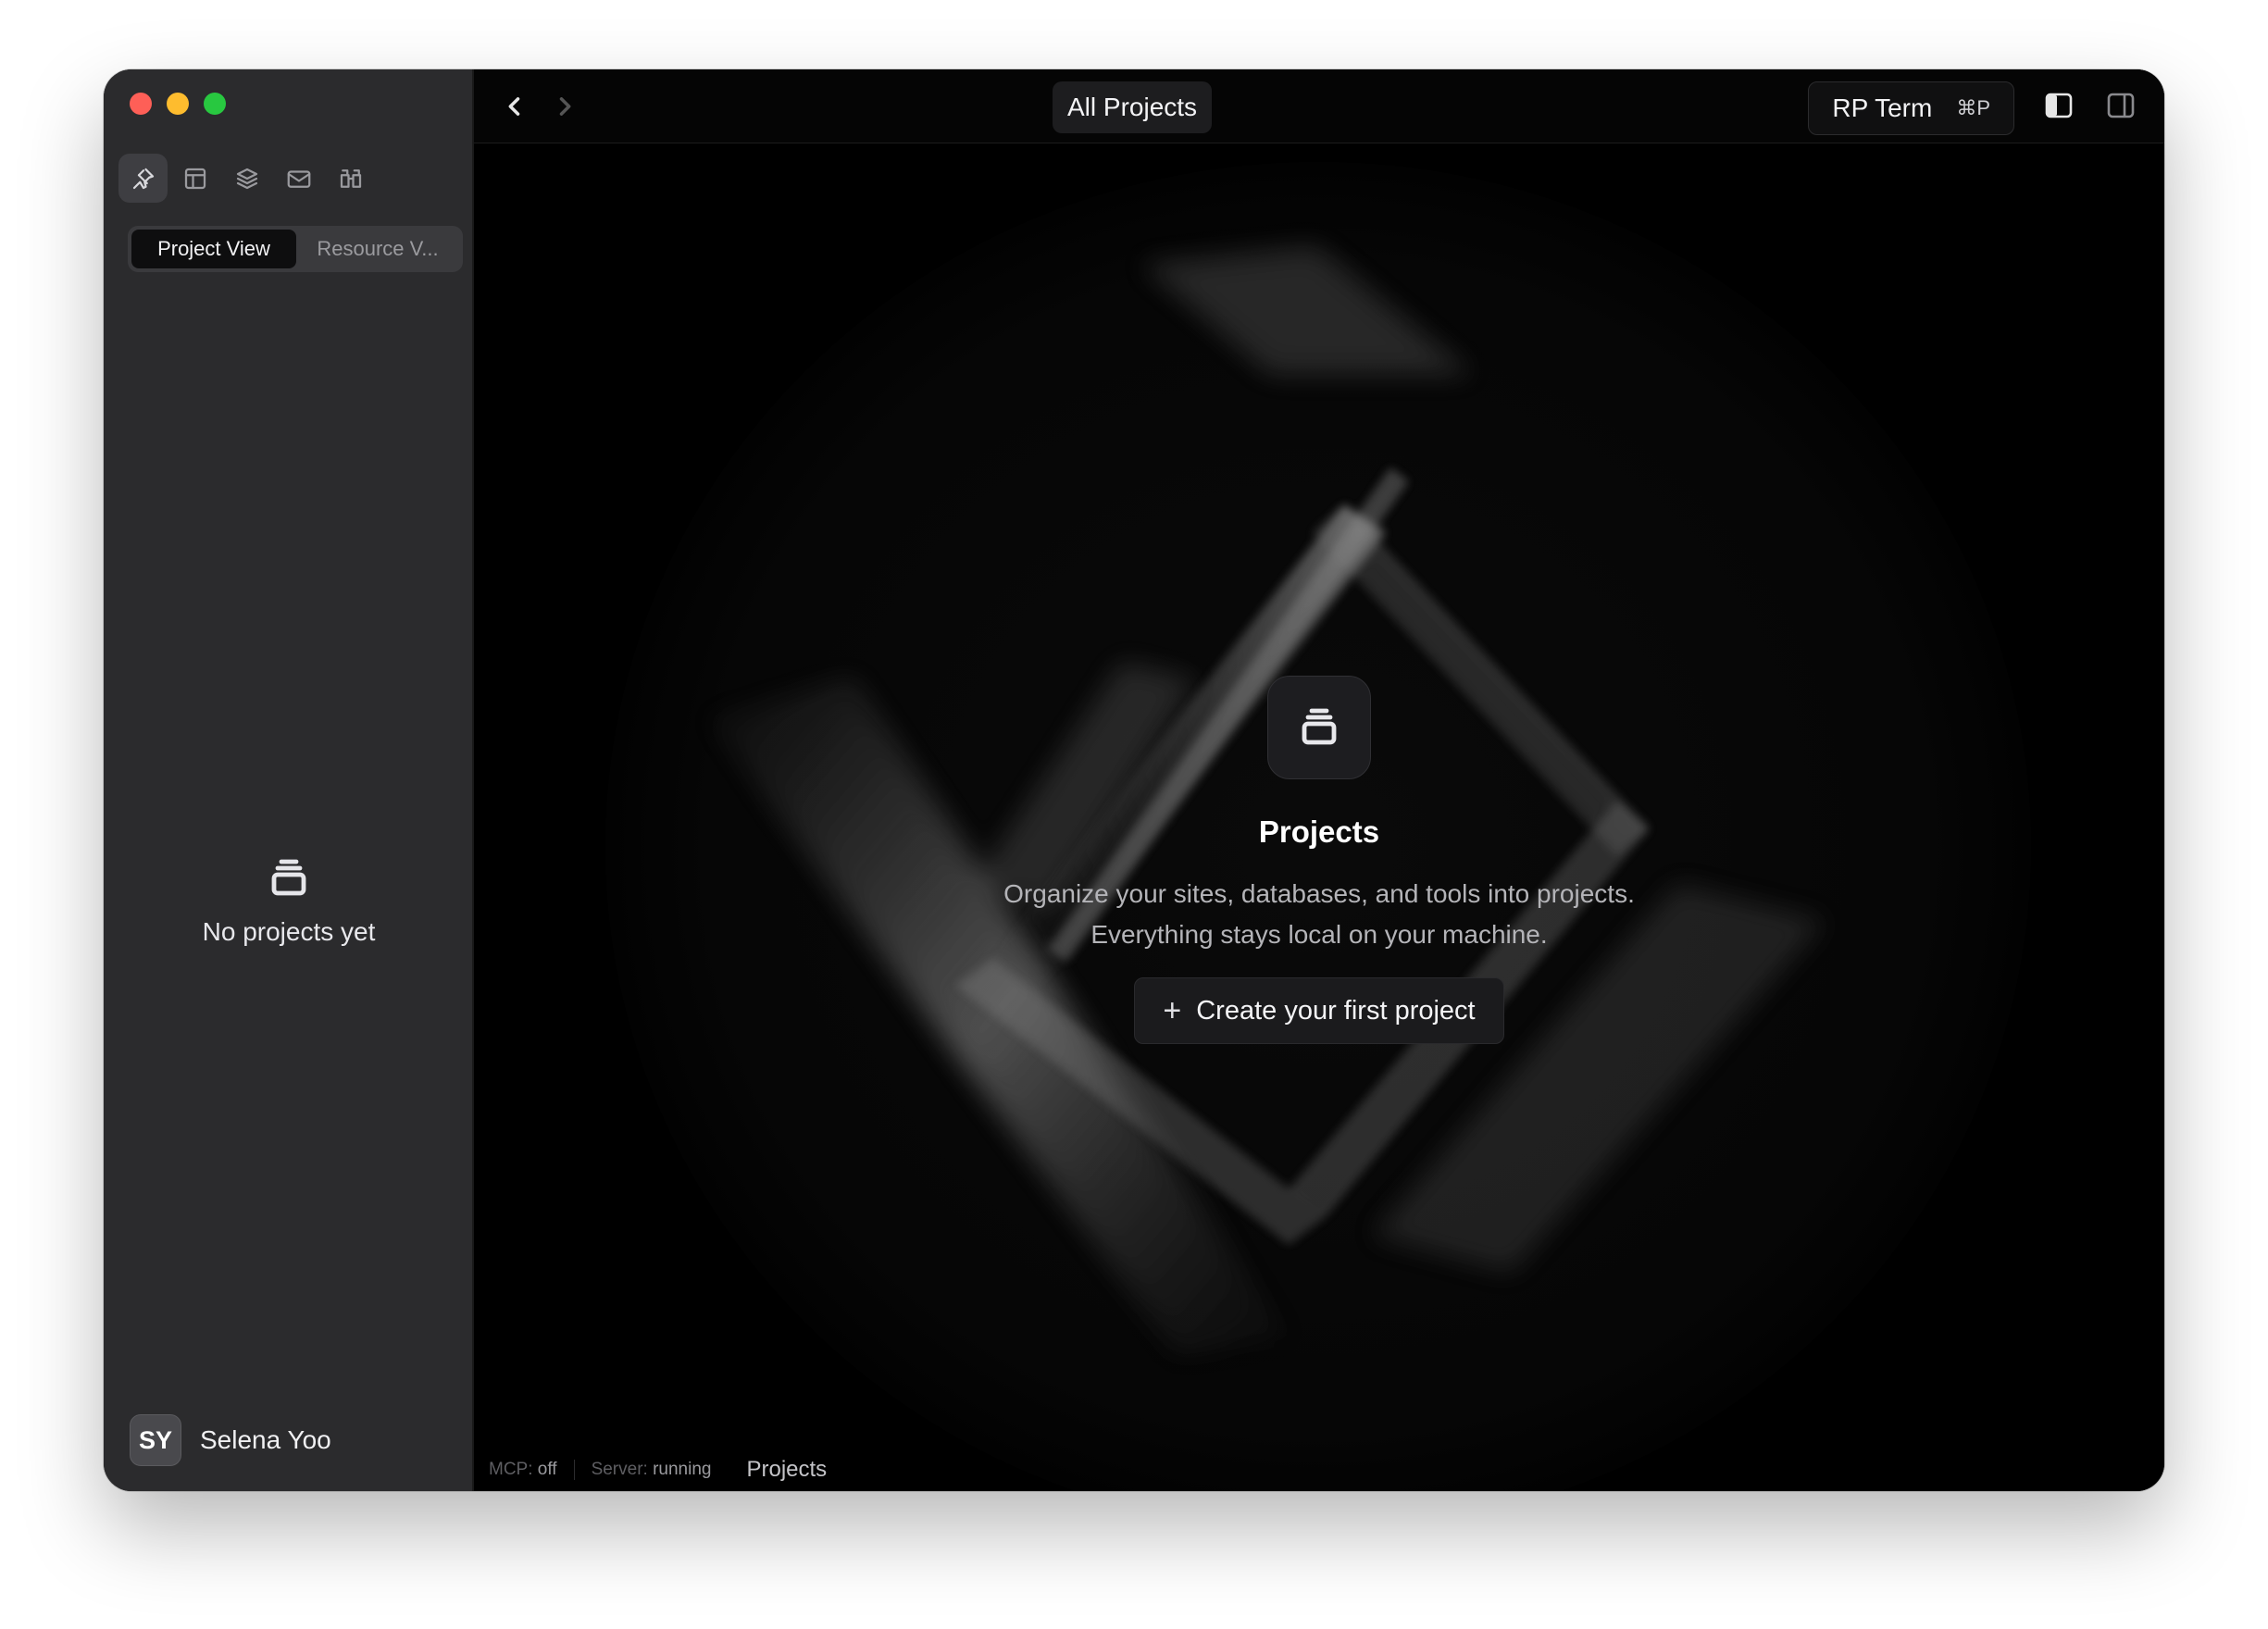 This screenshot has width=2268, height=1629. What do you see at coordinates (1133, 107) in the screenshot?
I see `page-title: All Projects` at bounding box center [1133, 107].